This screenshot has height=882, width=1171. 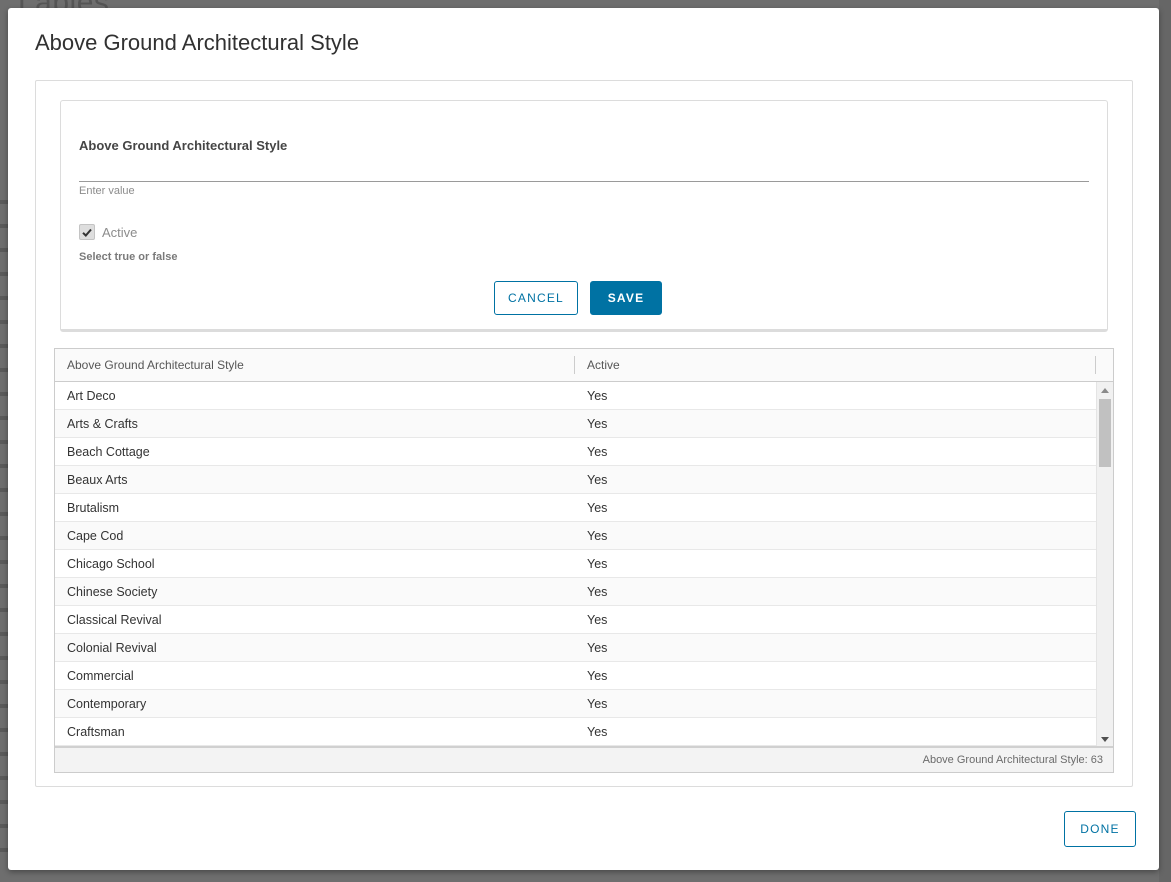 What do you see at coordinates (93, 508) in the screenshot?
I see `cell-style-name: Brutalism` at bounding box center [93, 508].